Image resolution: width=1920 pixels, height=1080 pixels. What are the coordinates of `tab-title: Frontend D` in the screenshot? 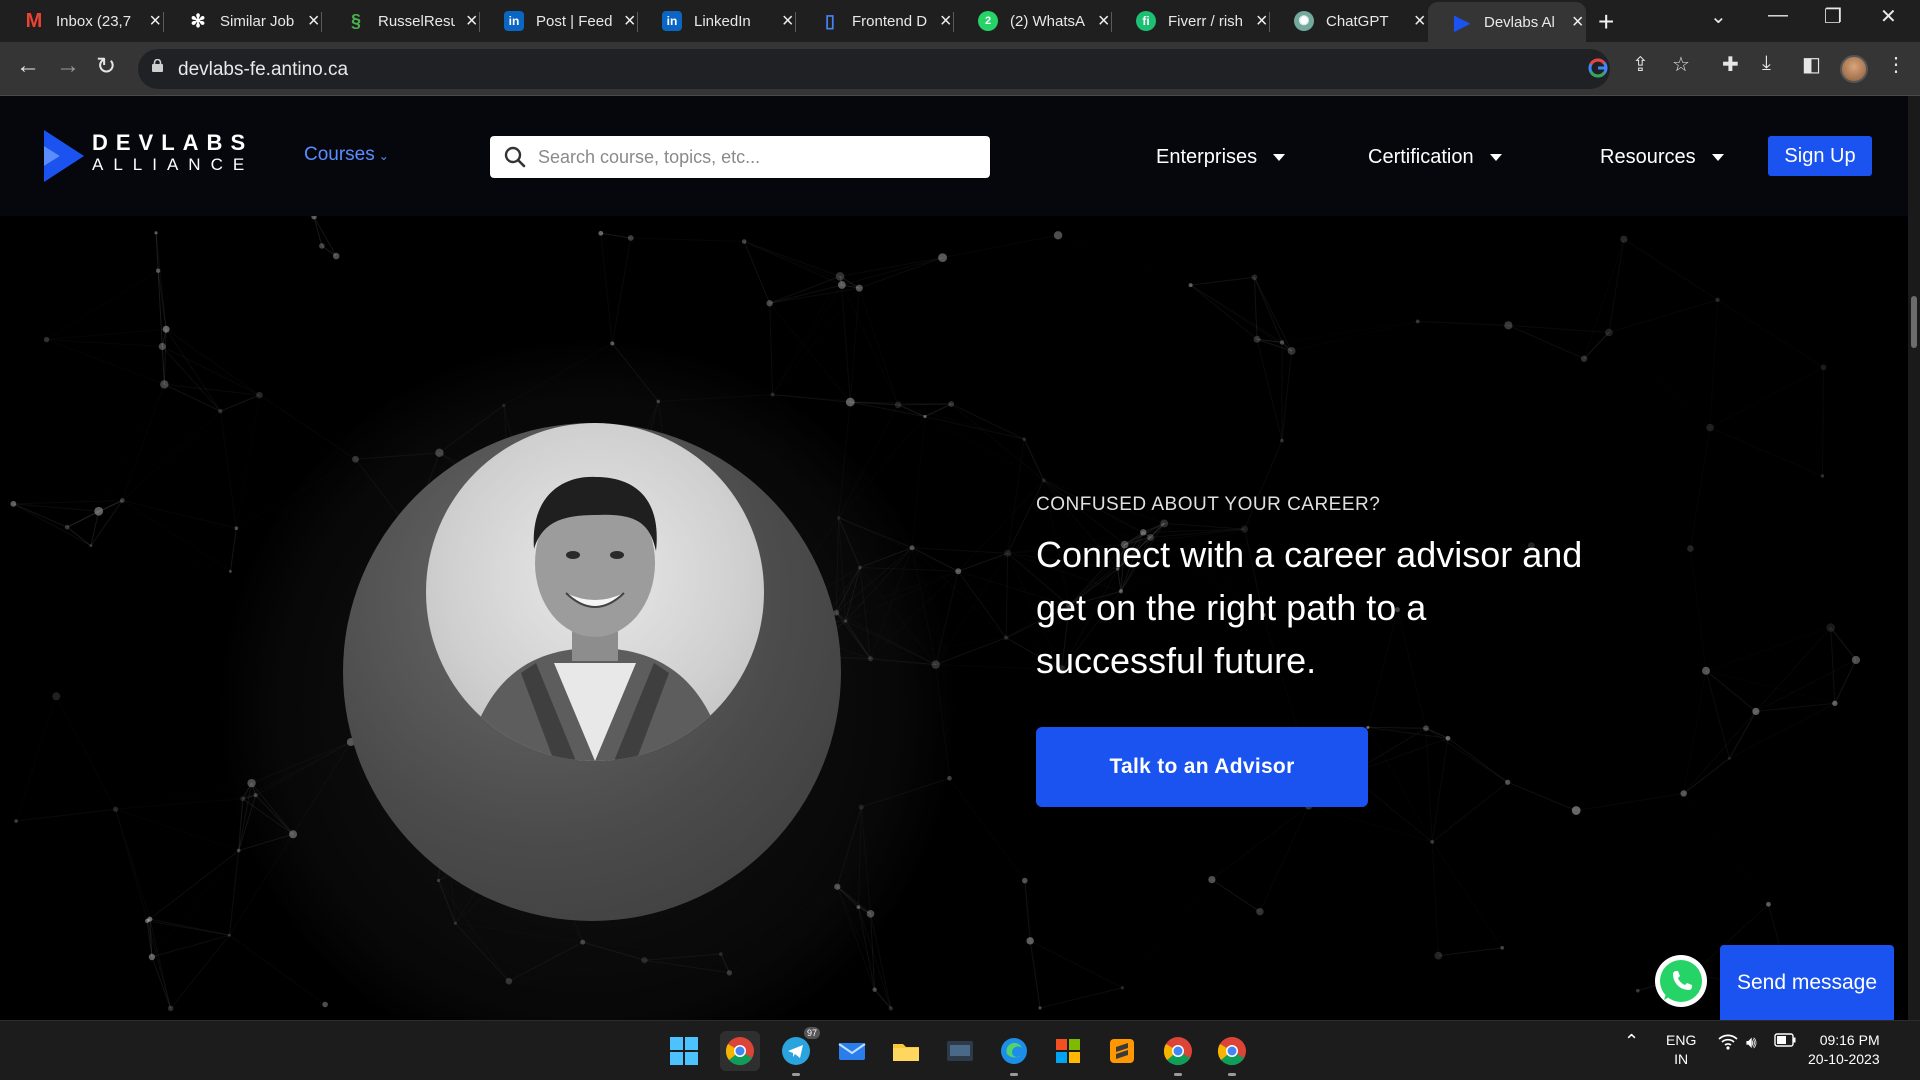 It's located at (890, 21).